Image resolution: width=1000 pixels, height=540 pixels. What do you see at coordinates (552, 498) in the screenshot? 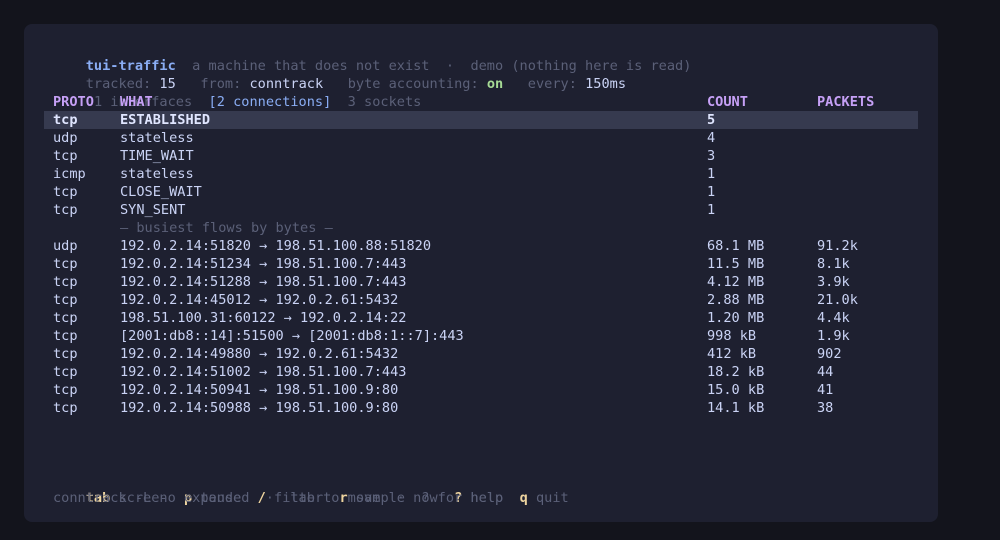
I see `key-quit-label: quit` at bounding box center [552, 498].